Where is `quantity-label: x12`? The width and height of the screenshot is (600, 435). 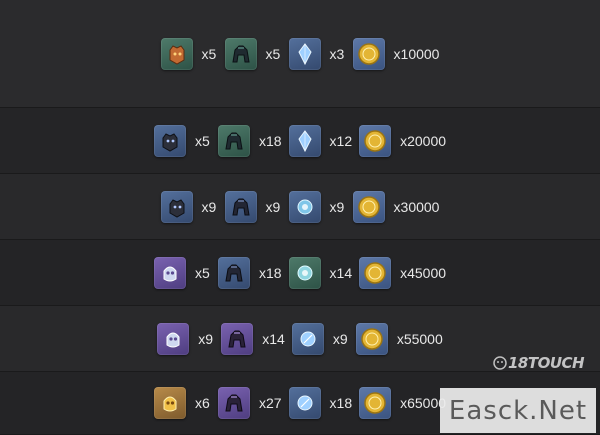
quantity-label: x12 is located at coordinates (341, 140).